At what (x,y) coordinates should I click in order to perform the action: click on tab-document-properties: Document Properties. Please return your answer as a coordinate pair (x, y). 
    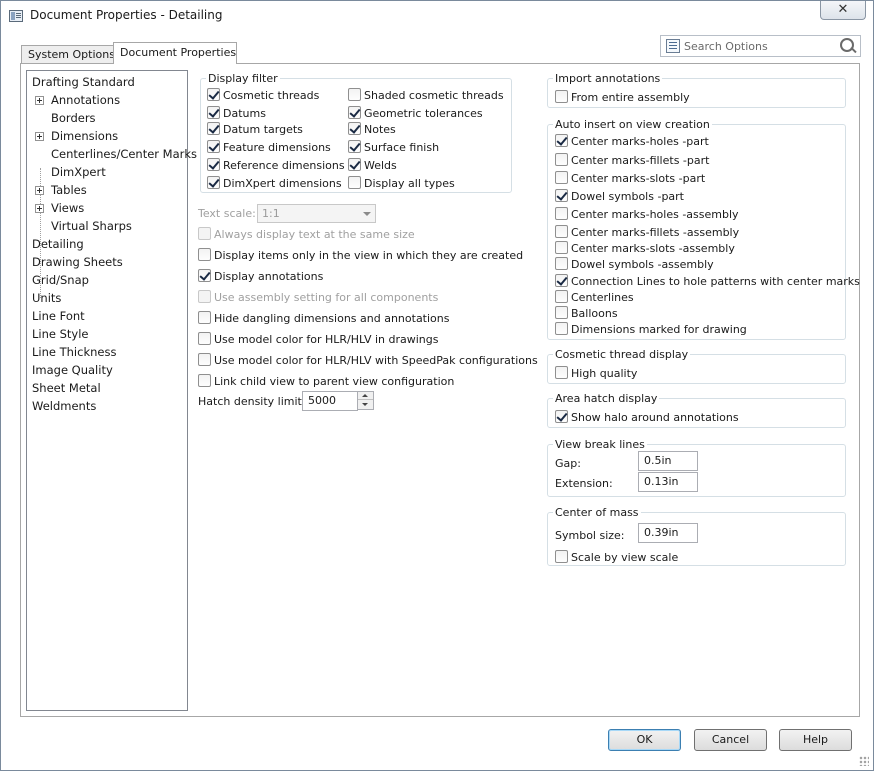
    Looking at the image, I should click on (175, 53).